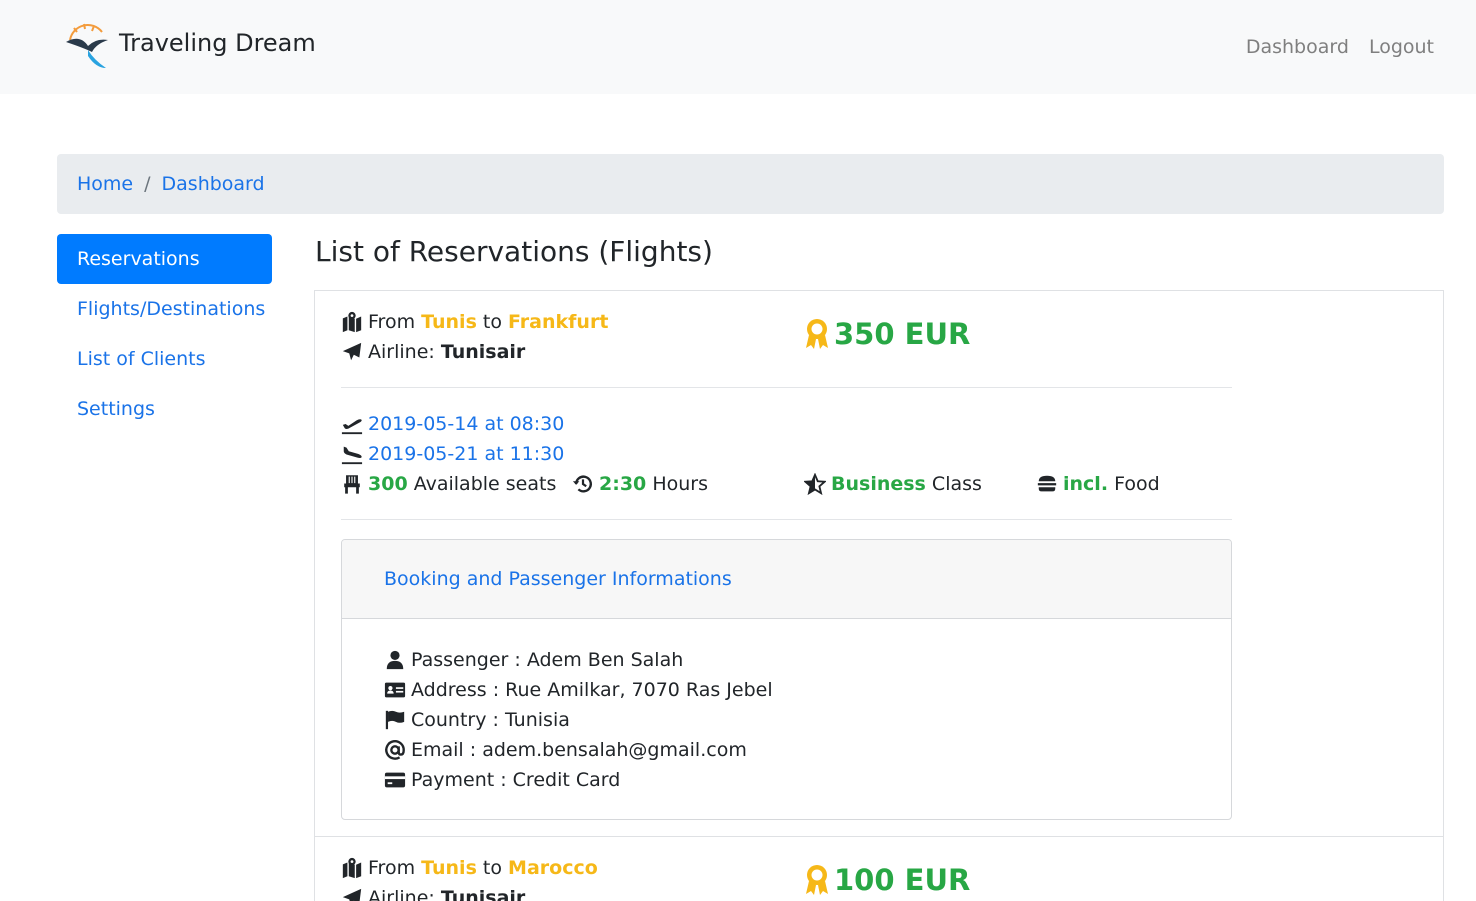 Image resolution: width=1476 pixels, height=901 pixels. I want to click on arrival-line: 2019-05-21 at 11:30, so click(452, 454).